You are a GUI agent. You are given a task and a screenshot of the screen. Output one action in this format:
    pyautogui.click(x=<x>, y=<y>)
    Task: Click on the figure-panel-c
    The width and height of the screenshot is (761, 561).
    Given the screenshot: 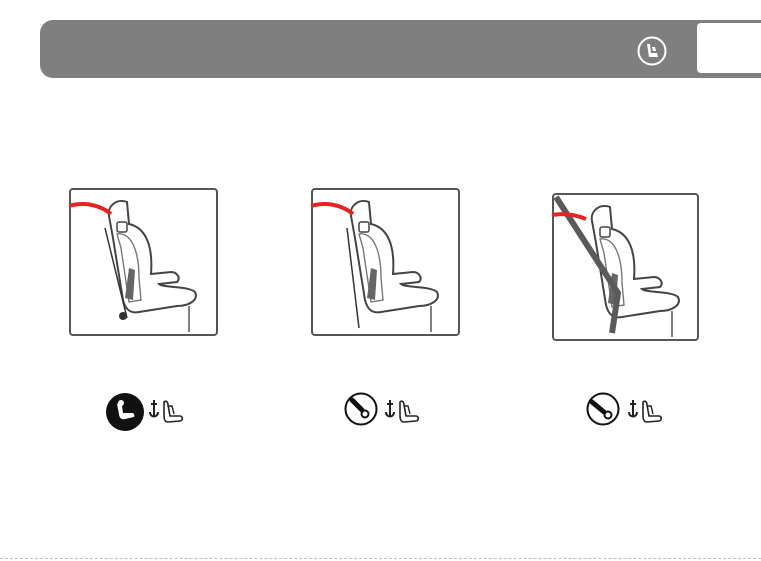 What is the action you would take?
    pyautogui.click(x=625, y=267)
    